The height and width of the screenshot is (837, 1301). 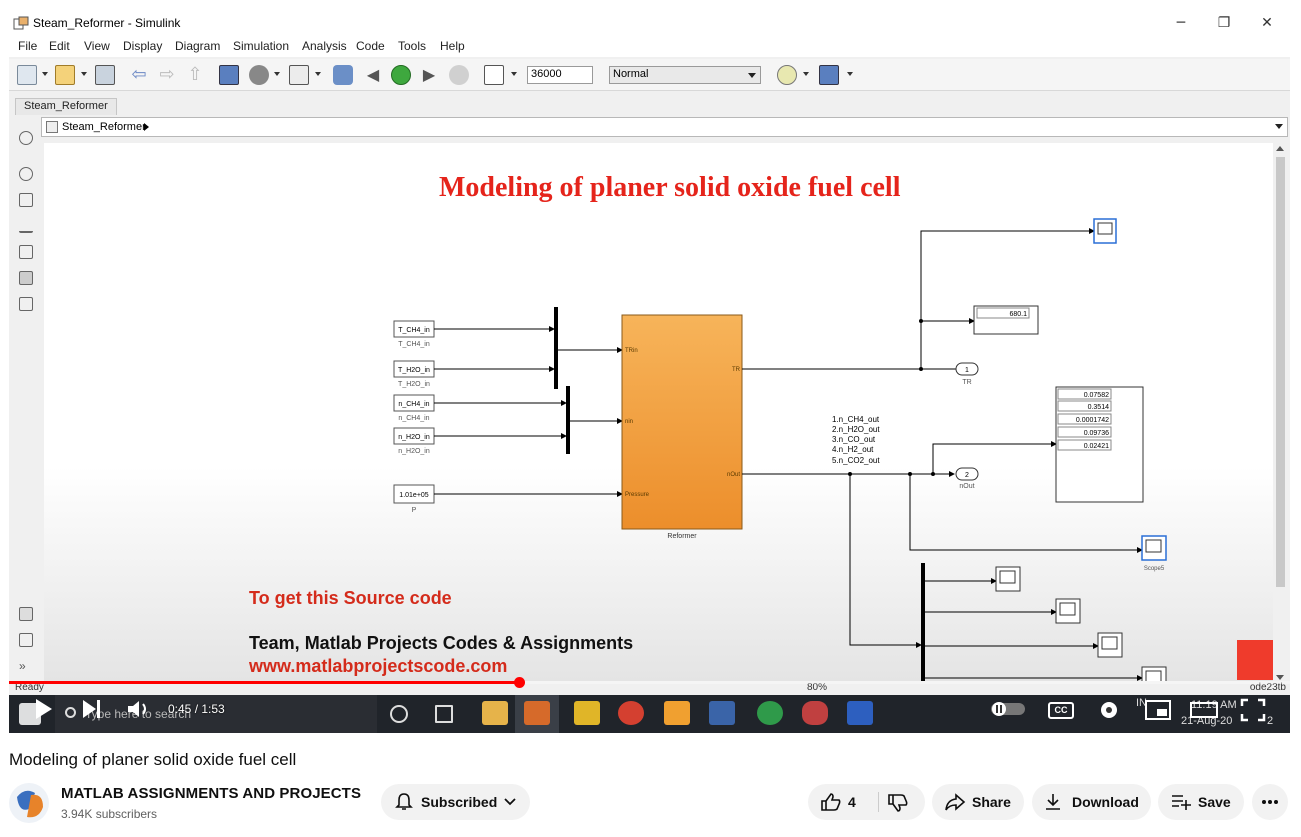 What do you see at coordinates (923, 623) in the screenshot?
I see `demux-block` at bounding box center [923, 623].